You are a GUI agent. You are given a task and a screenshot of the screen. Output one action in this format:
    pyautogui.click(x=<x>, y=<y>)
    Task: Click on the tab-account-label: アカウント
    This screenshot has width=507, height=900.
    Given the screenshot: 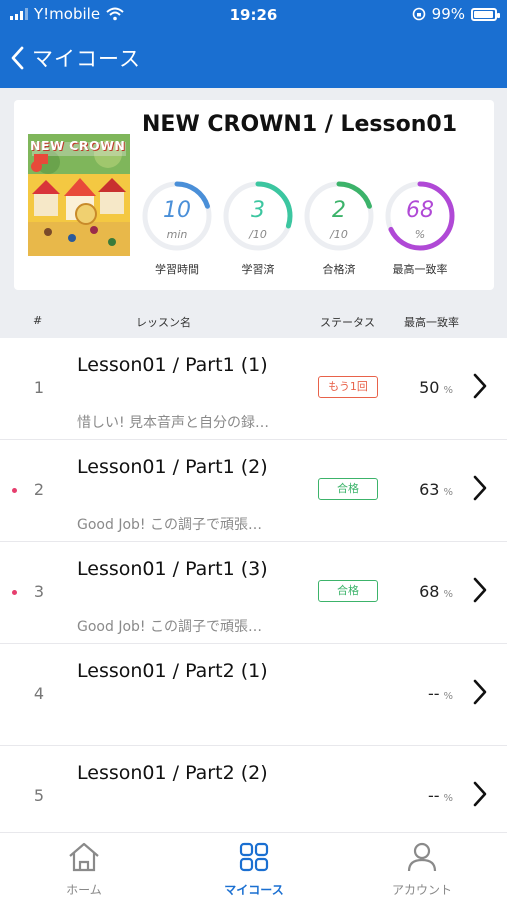 What is the action you would take?
    pyautogui.click(x=421, y=890)
    